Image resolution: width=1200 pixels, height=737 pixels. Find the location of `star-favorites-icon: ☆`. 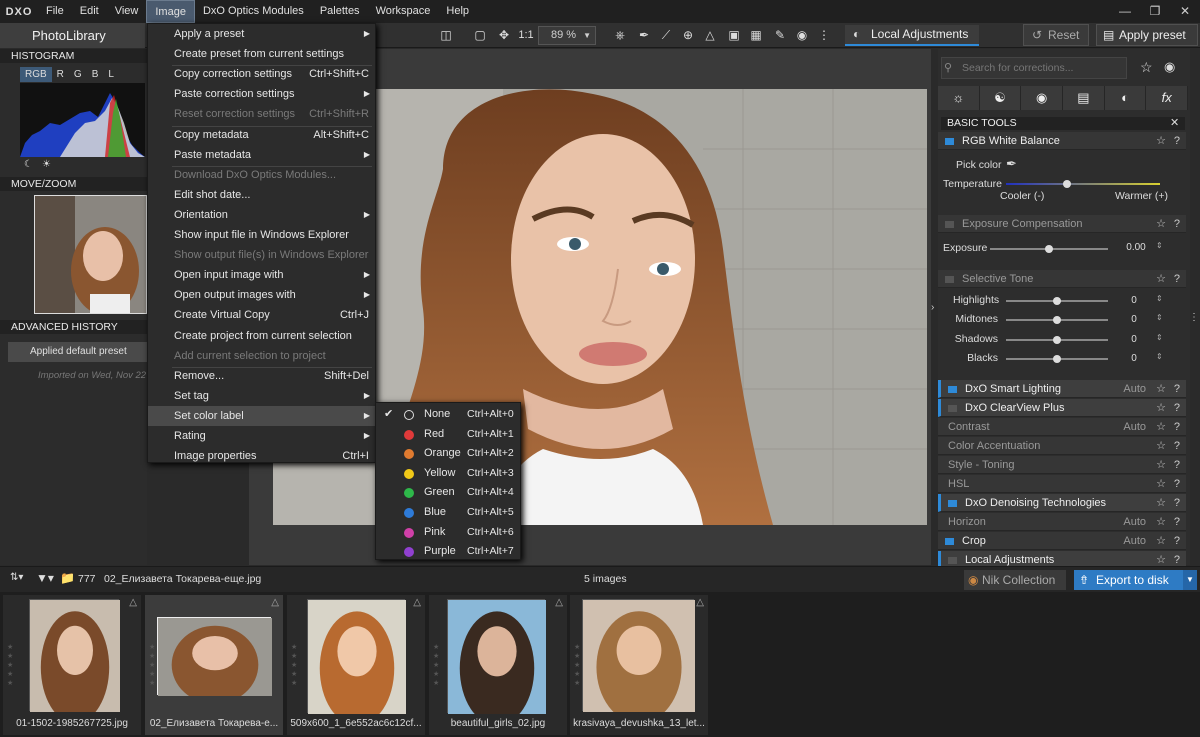

star-favorites-icon: ☆ is located at coordinates (1146, 67).